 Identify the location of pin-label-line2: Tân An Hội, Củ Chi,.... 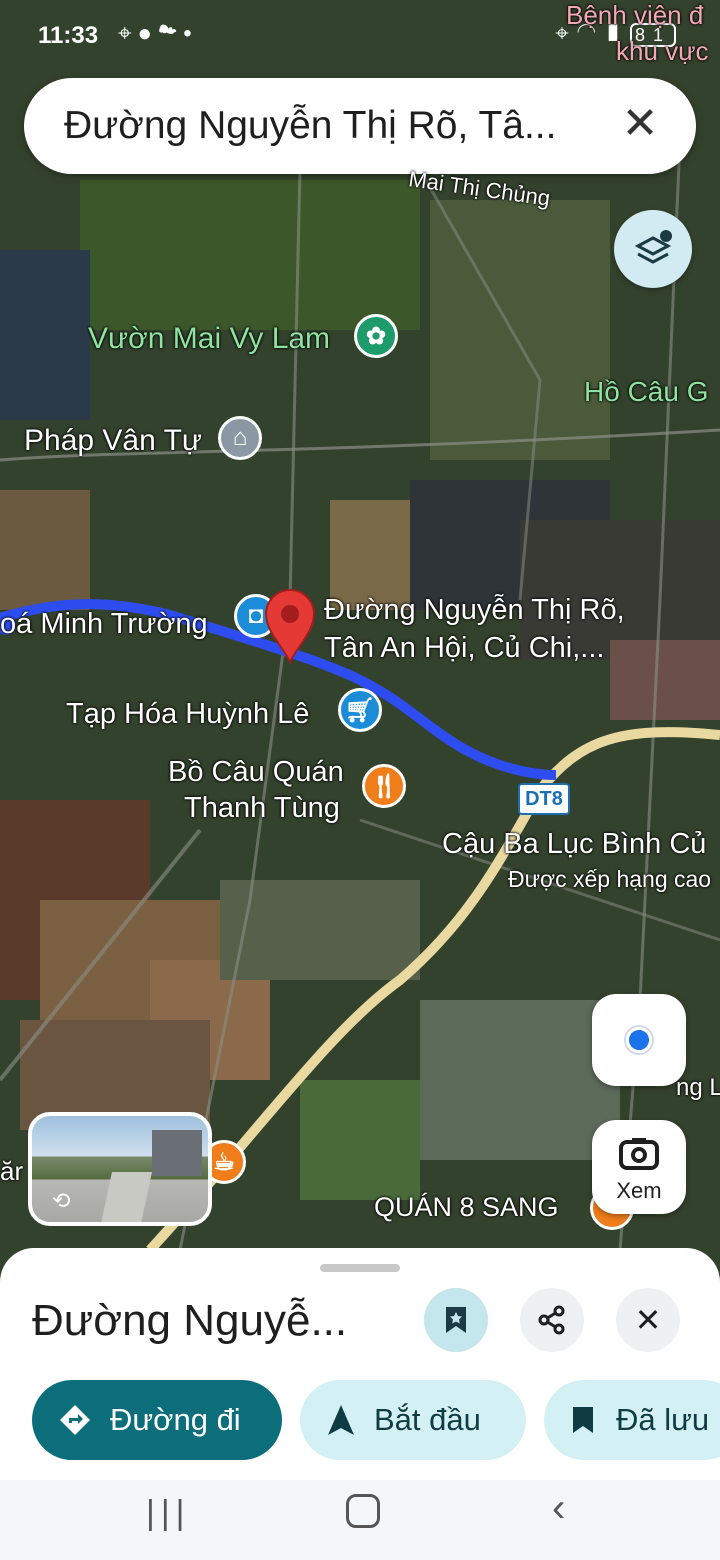
(464, 648).